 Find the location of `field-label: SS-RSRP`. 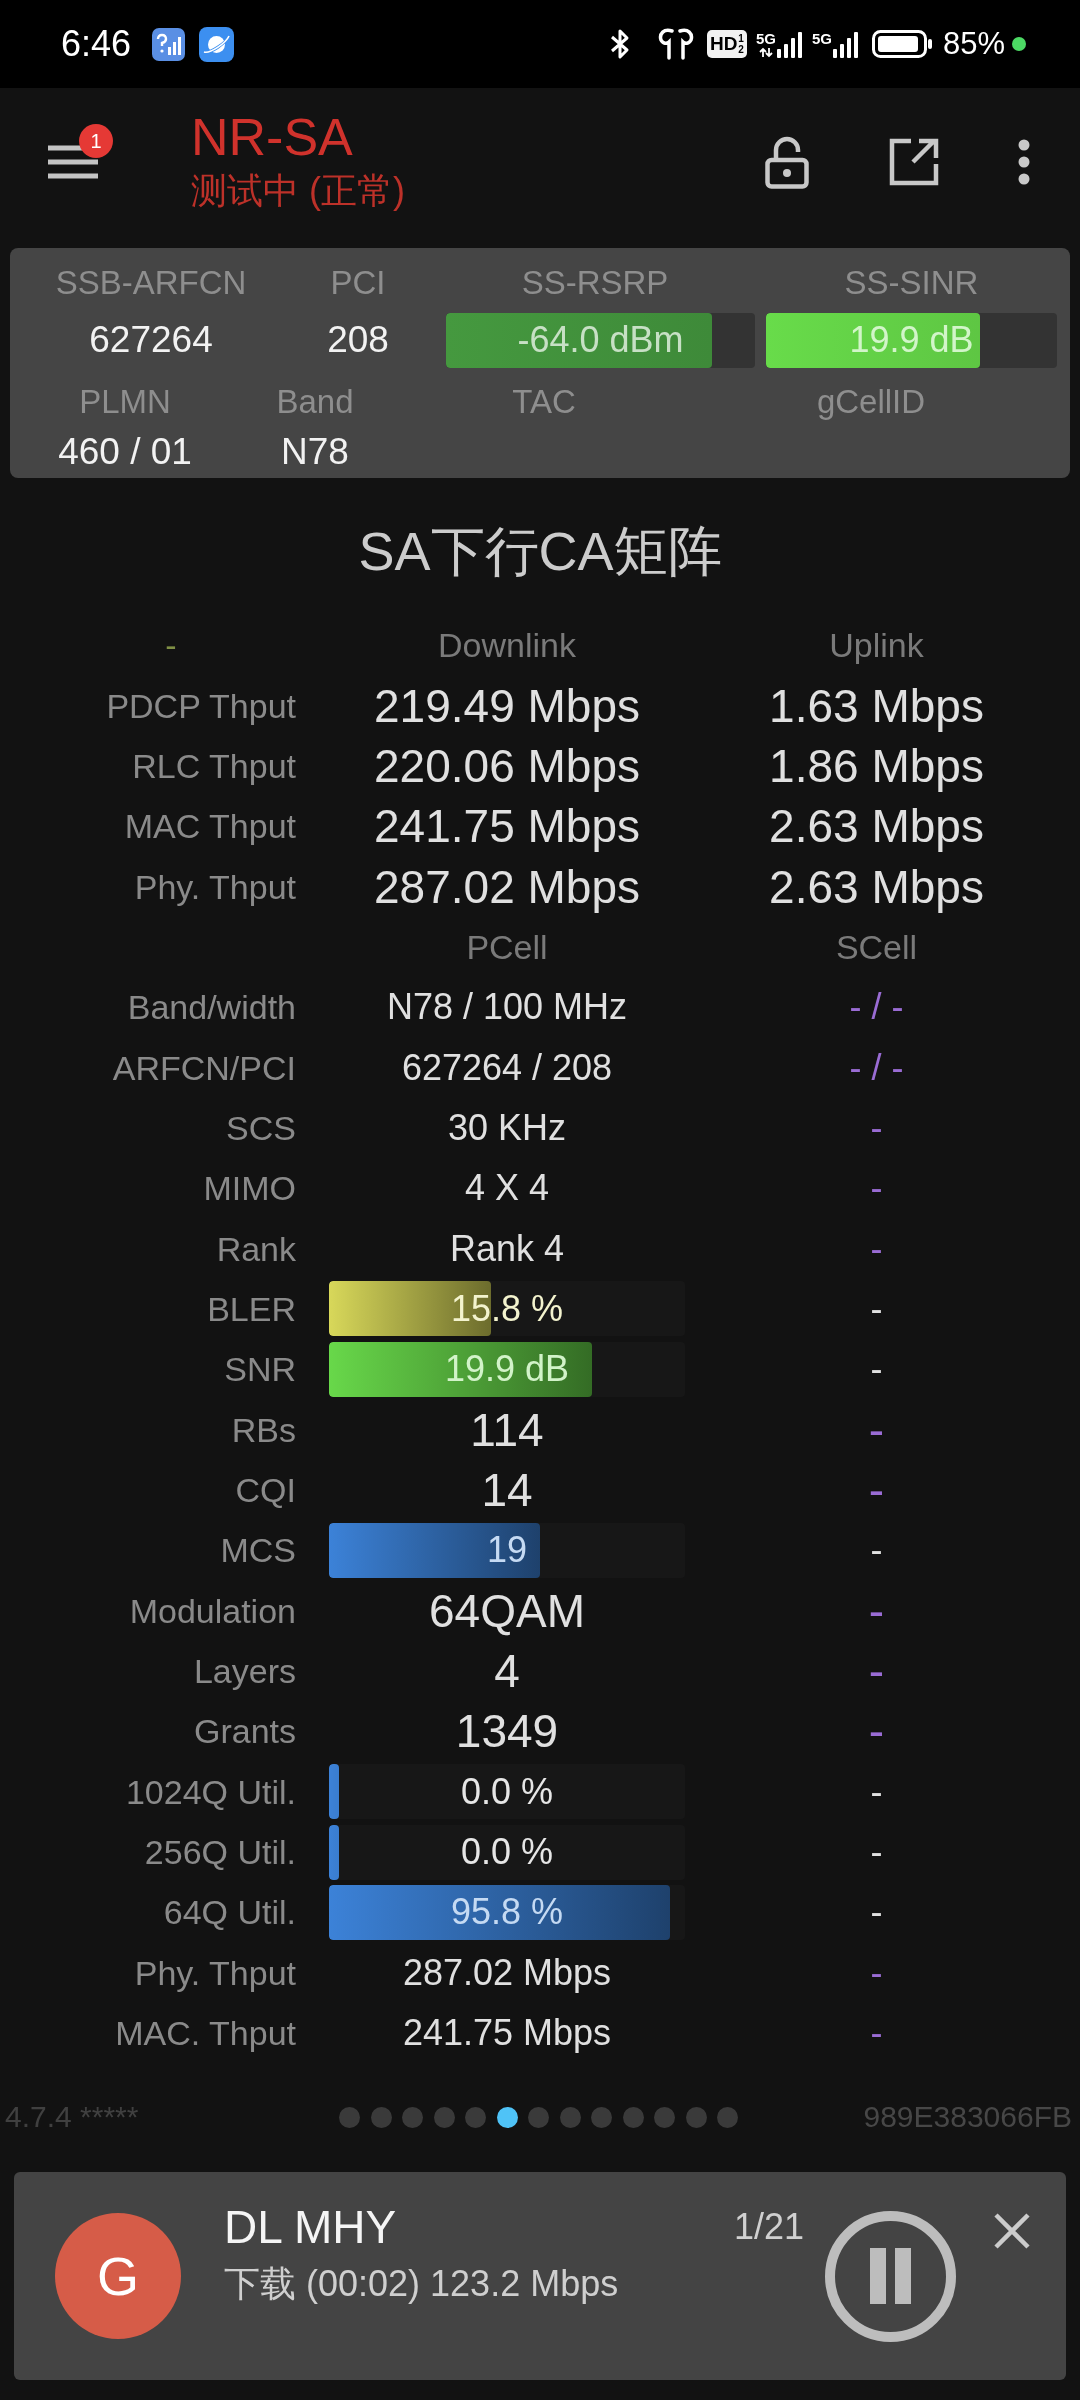

field-label: SS-RSRP is located at coordinates (595, 283).